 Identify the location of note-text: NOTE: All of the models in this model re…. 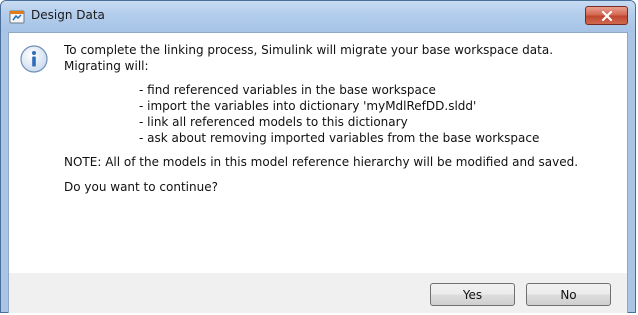
(321, 162).